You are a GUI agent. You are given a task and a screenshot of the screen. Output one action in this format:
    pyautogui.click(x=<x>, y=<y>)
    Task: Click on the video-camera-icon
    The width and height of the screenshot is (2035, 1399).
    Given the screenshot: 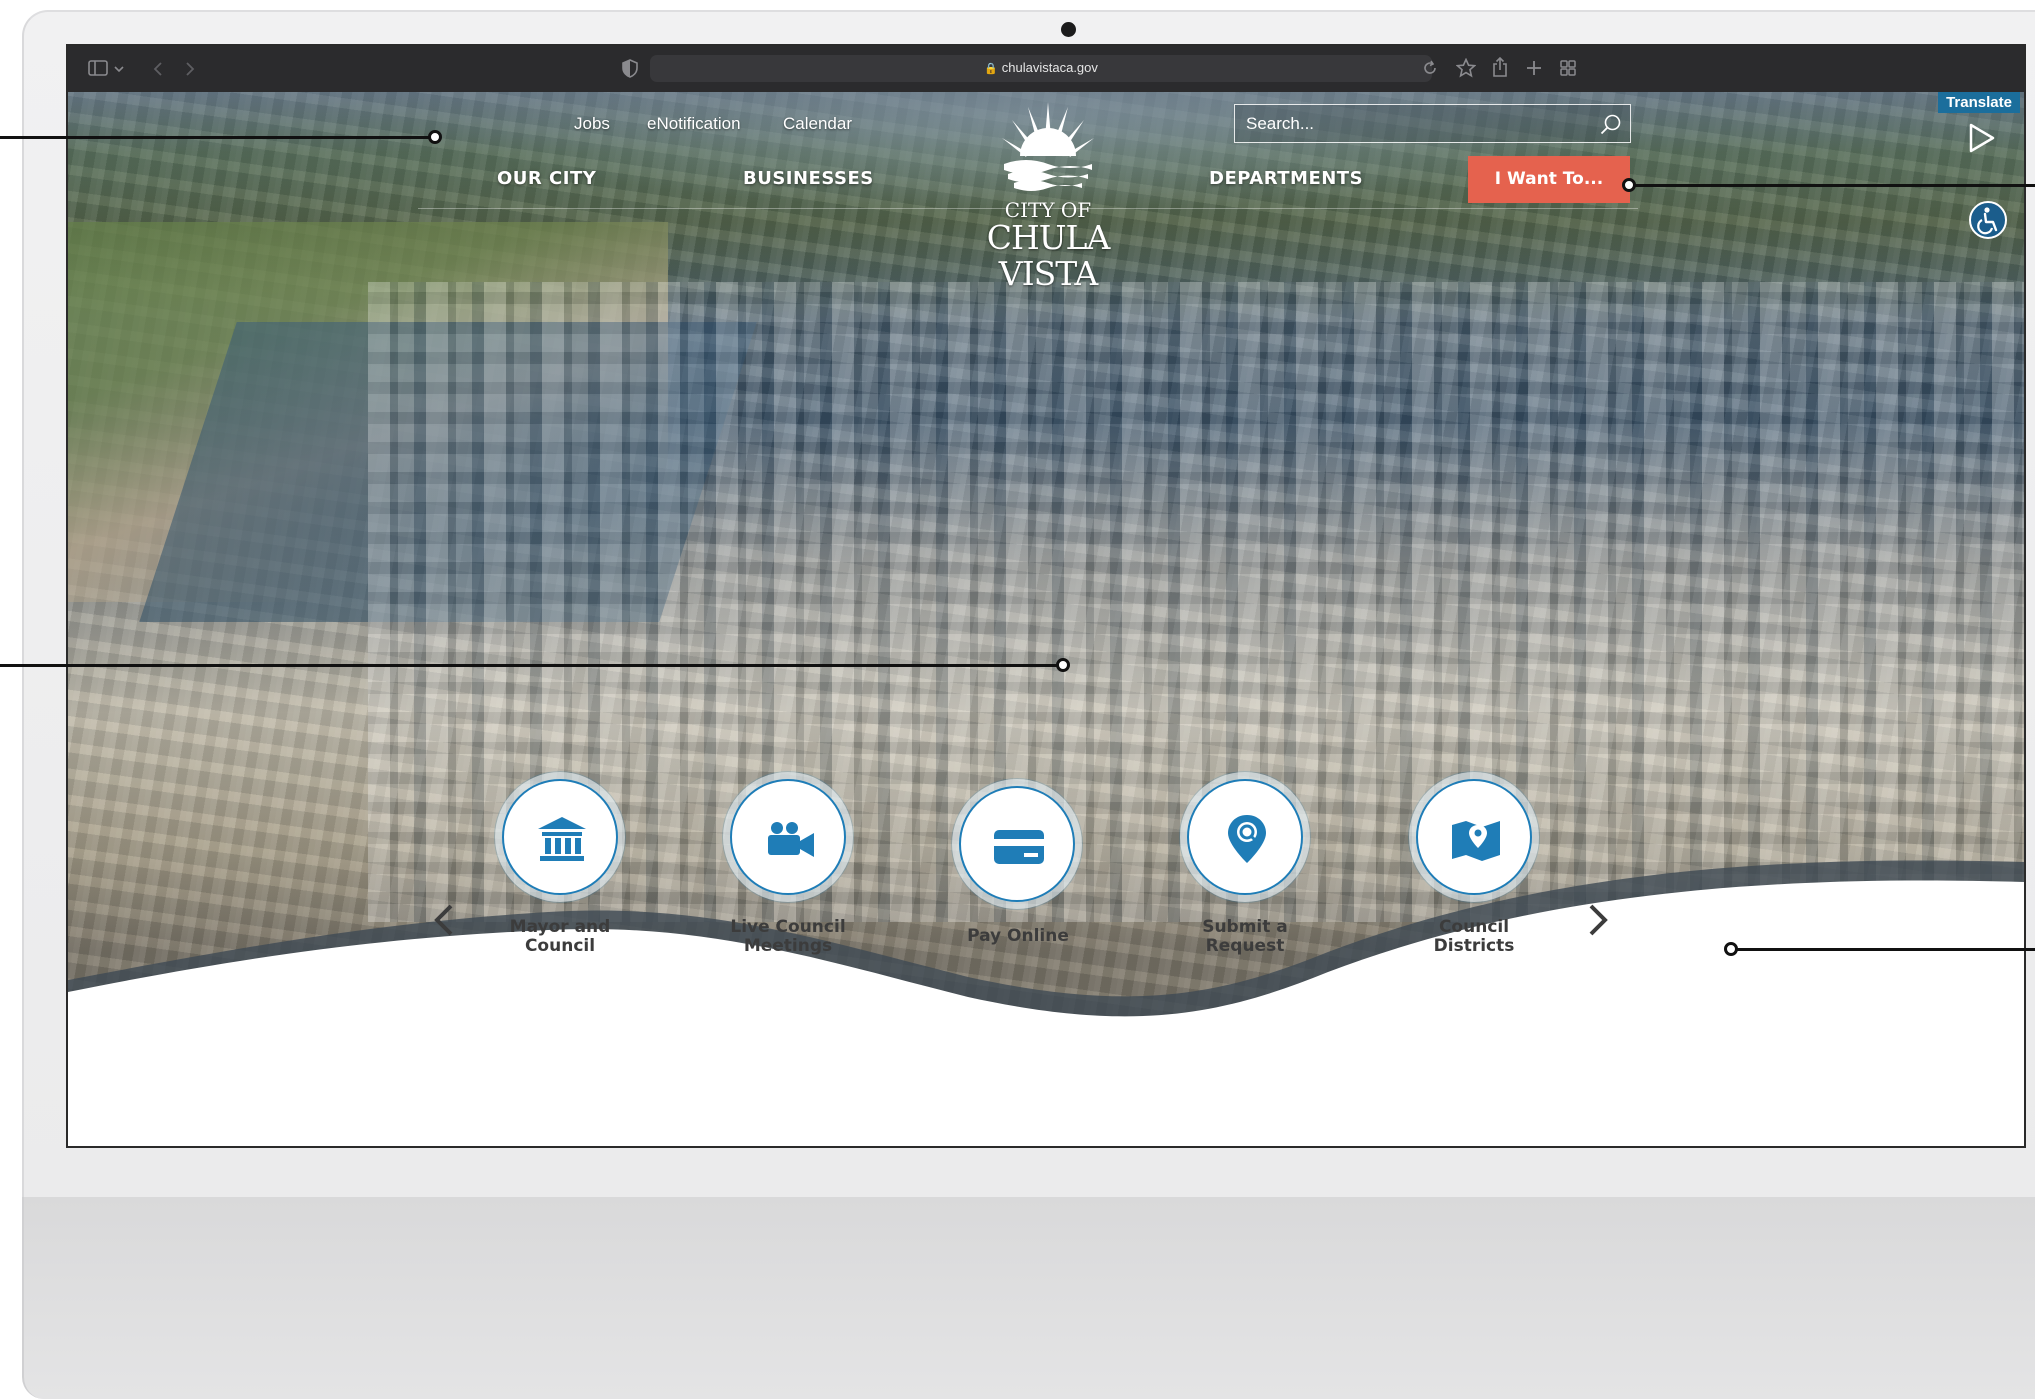 What is the action you would take?
    pyautogui.click(x=791, y=839)
    